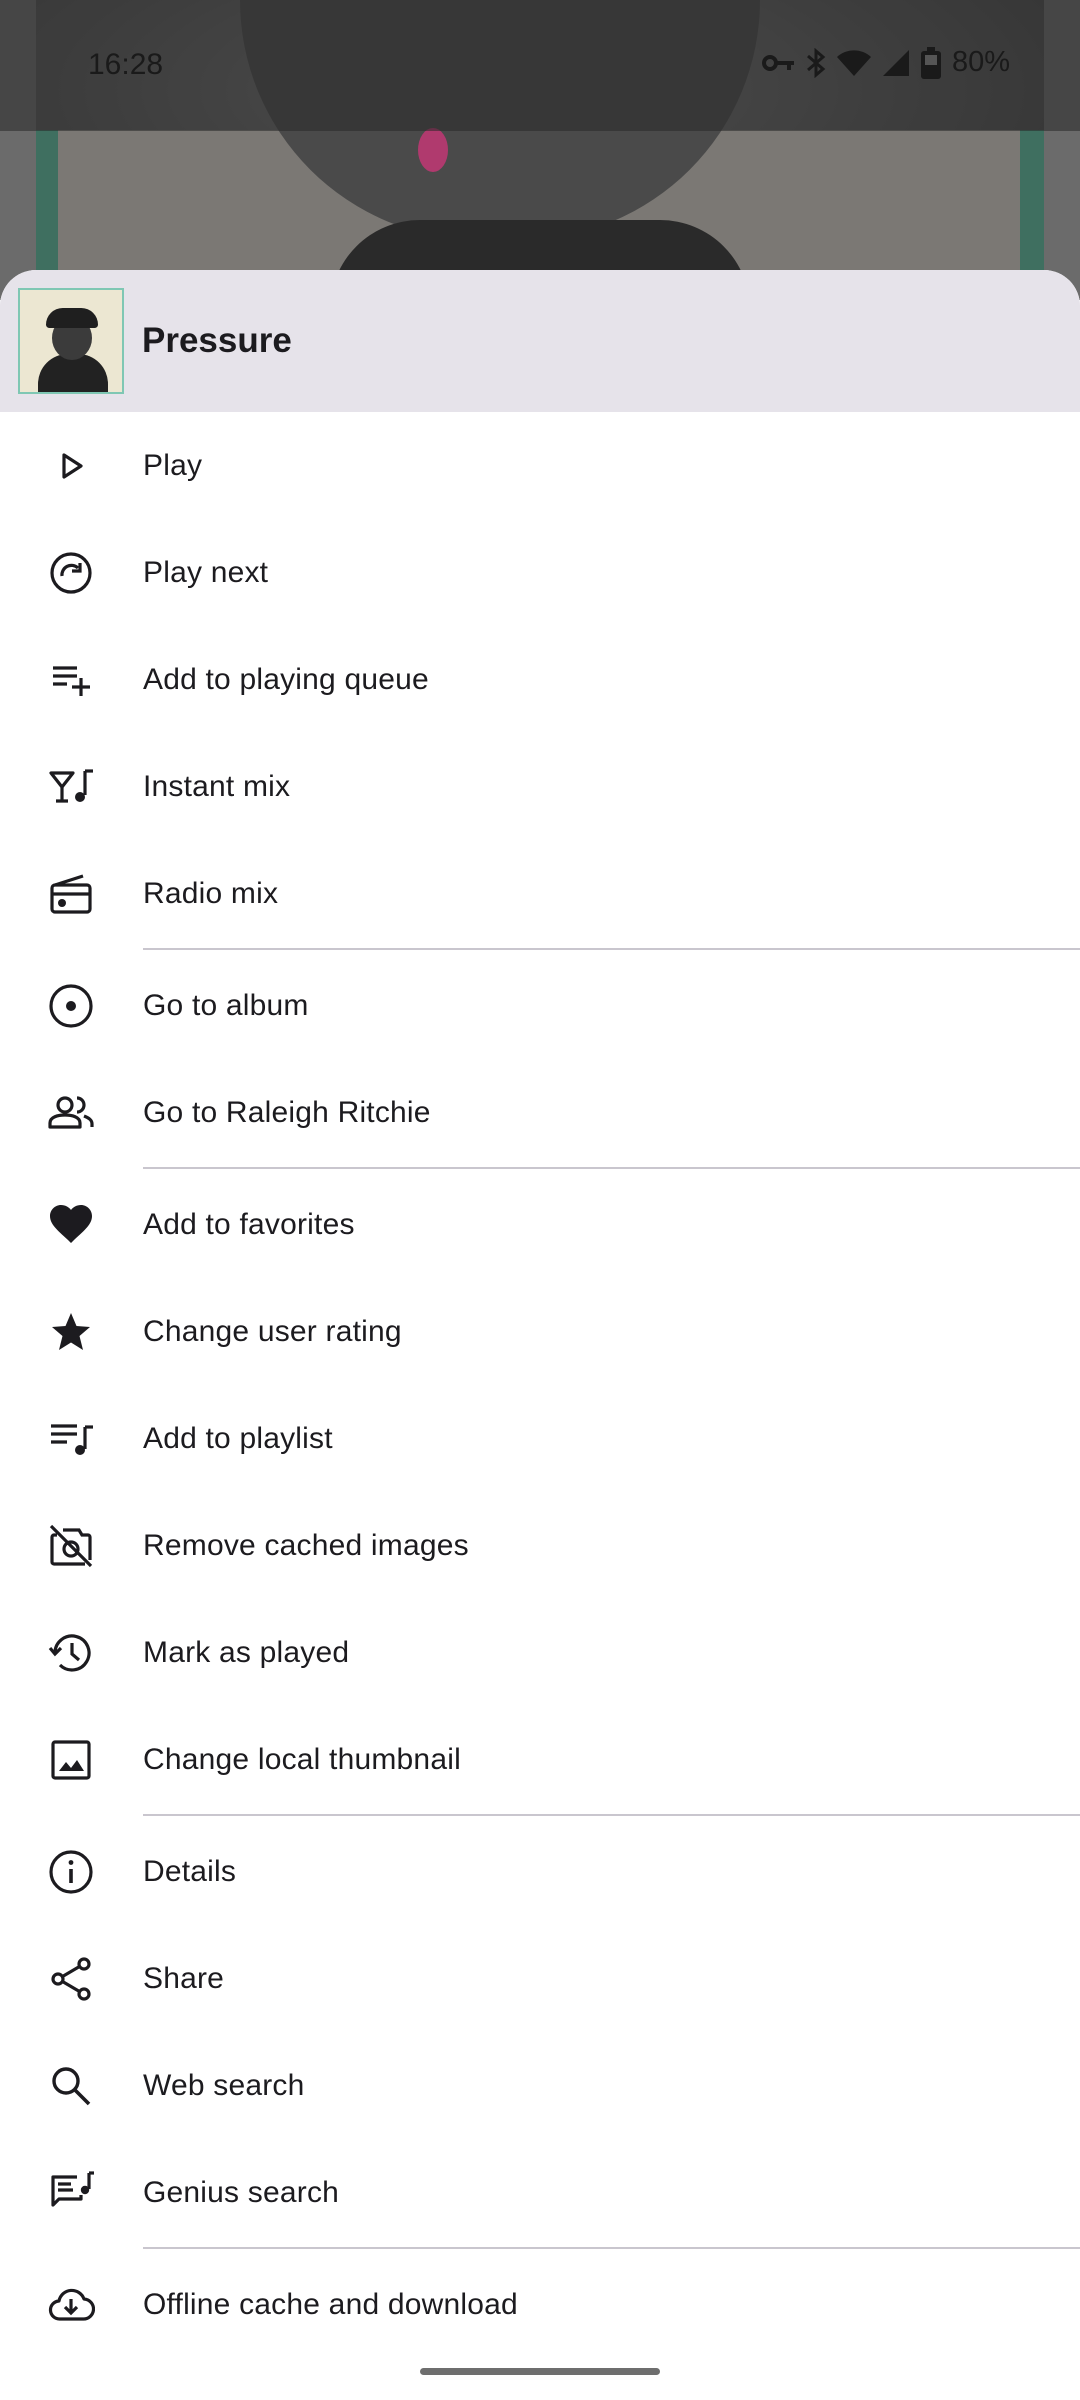 This screenshot has width=1080, height=2400. I want to click on menu-item-change-thumbnail: Change local thumbnail, so click(540, 1759).